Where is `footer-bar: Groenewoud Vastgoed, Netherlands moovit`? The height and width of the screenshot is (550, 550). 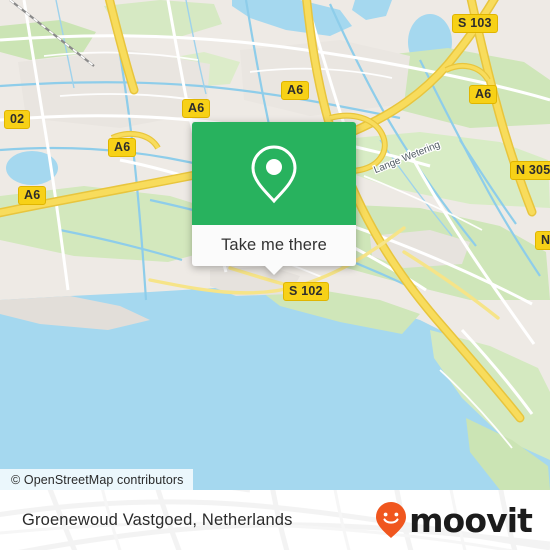 footer-bar: Groenewoud Vastgoed, Netherlands moovit is located at coordinates (275, 520).